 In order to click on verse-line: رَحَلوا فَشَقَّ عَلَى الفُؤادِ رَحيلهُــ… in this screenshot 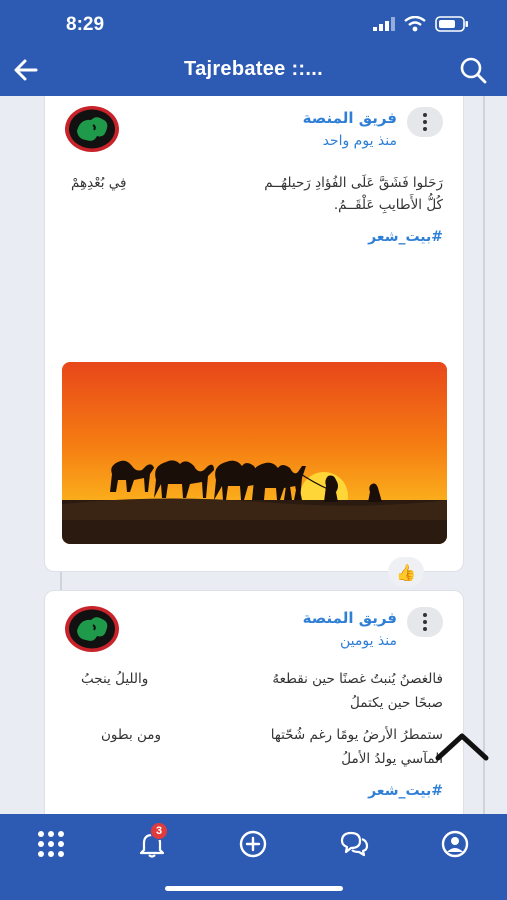, I will do `click(353, 183)`.